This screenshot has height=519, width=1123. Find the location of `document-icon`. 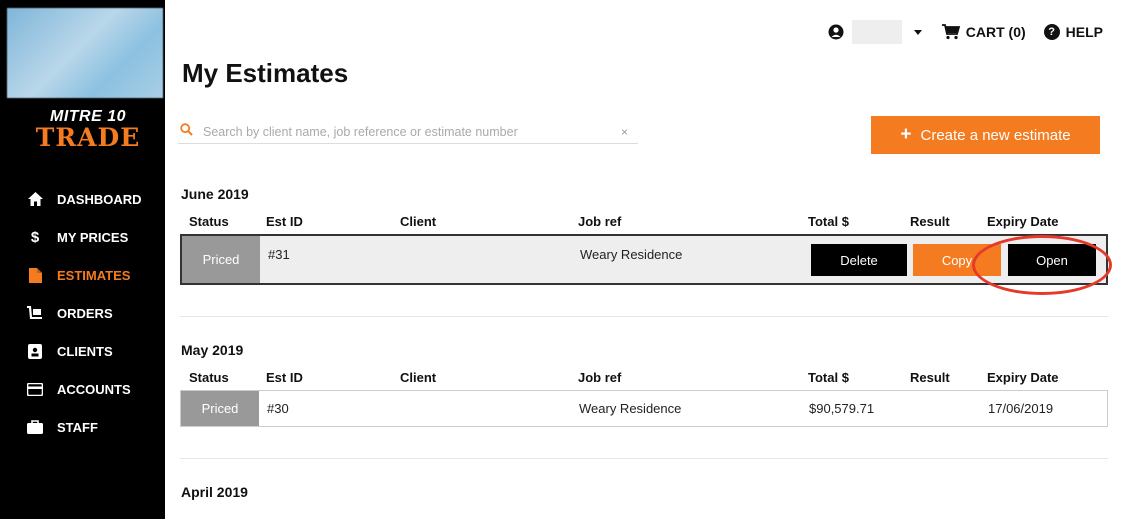

document-icon is located at coordinates (35, 275).